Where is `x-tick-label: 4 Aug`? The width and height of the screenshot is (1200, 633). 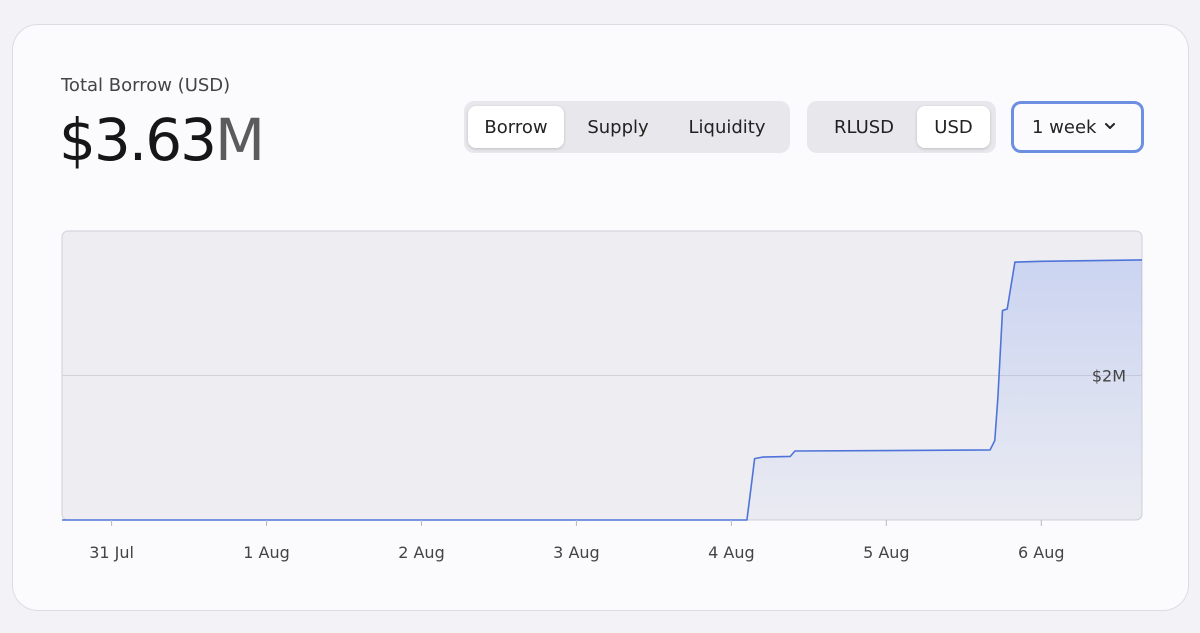 x-tick-label: 4 Aug is located at coordinates (731, 552).